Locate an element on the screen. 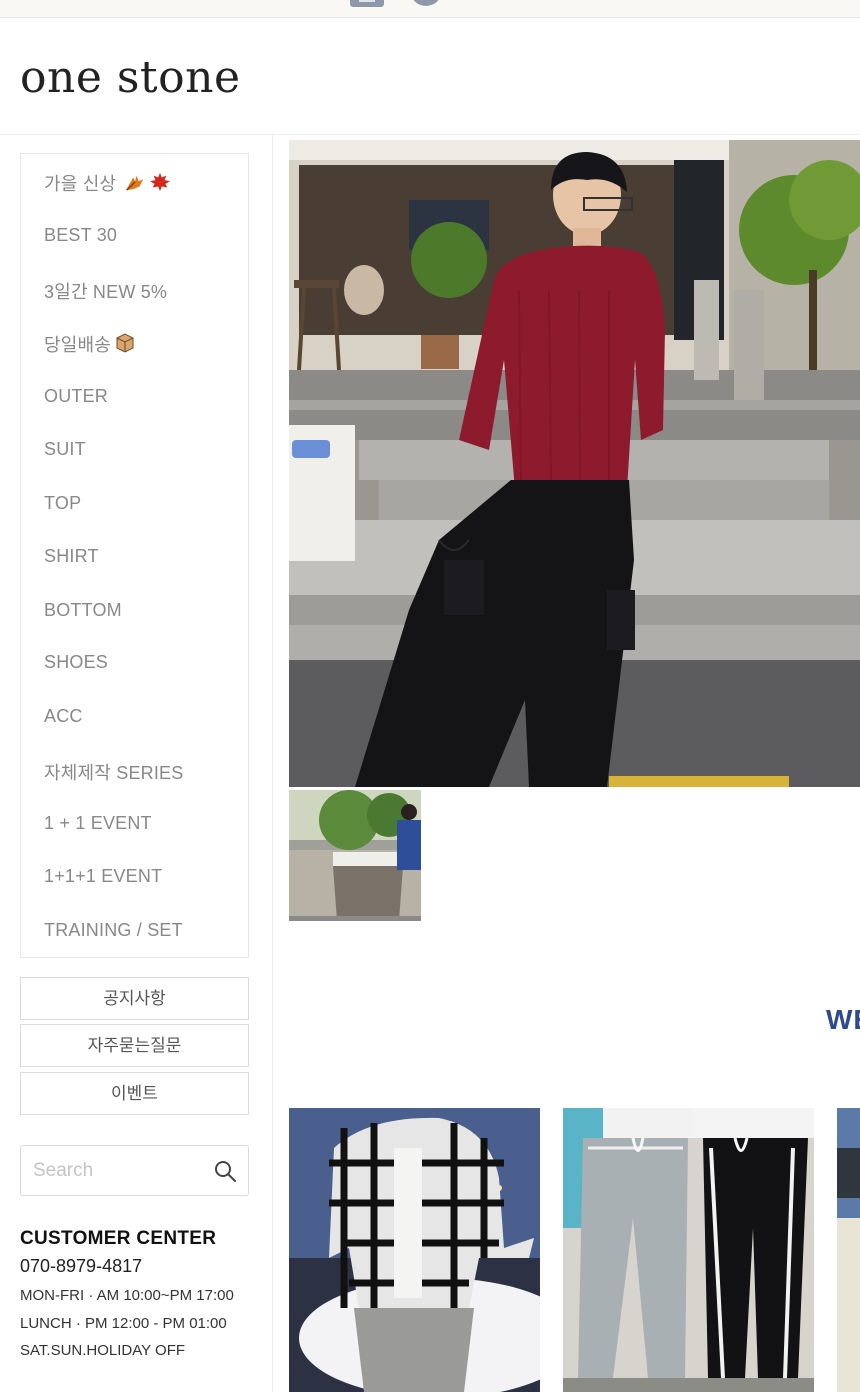 The width and height of the screenshot is (860, 1392). toolbar-square-icon is located at coordinates (367, 3).